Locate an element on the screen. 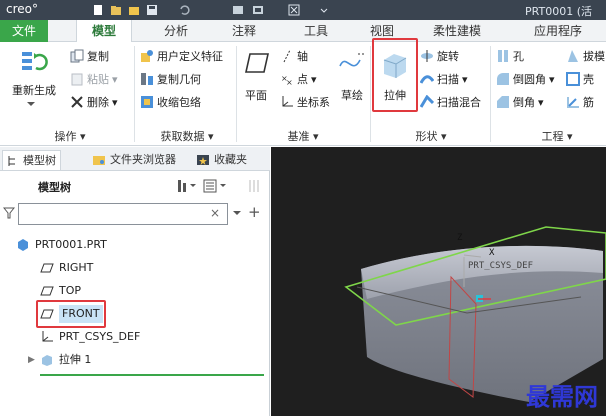 The width and height of the screenshot is (606, 416). sketch-button: 草绘 is located at coordinates (352, 95).